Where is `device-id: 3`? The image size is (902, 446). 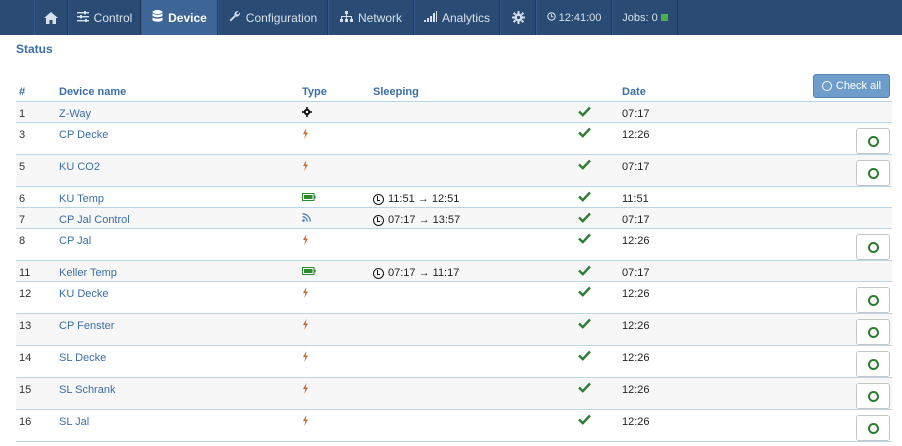 device-id: 3 is located at coordinates (22, 135).